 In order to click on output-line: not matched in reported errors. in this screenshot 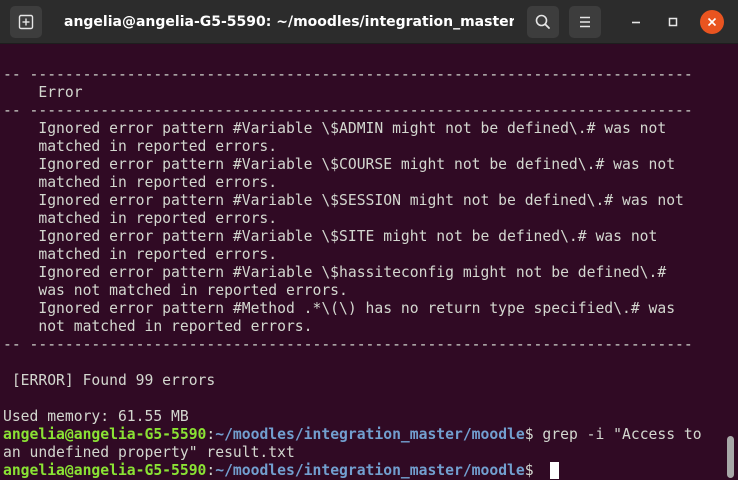, I will do `click(158, 326)`.